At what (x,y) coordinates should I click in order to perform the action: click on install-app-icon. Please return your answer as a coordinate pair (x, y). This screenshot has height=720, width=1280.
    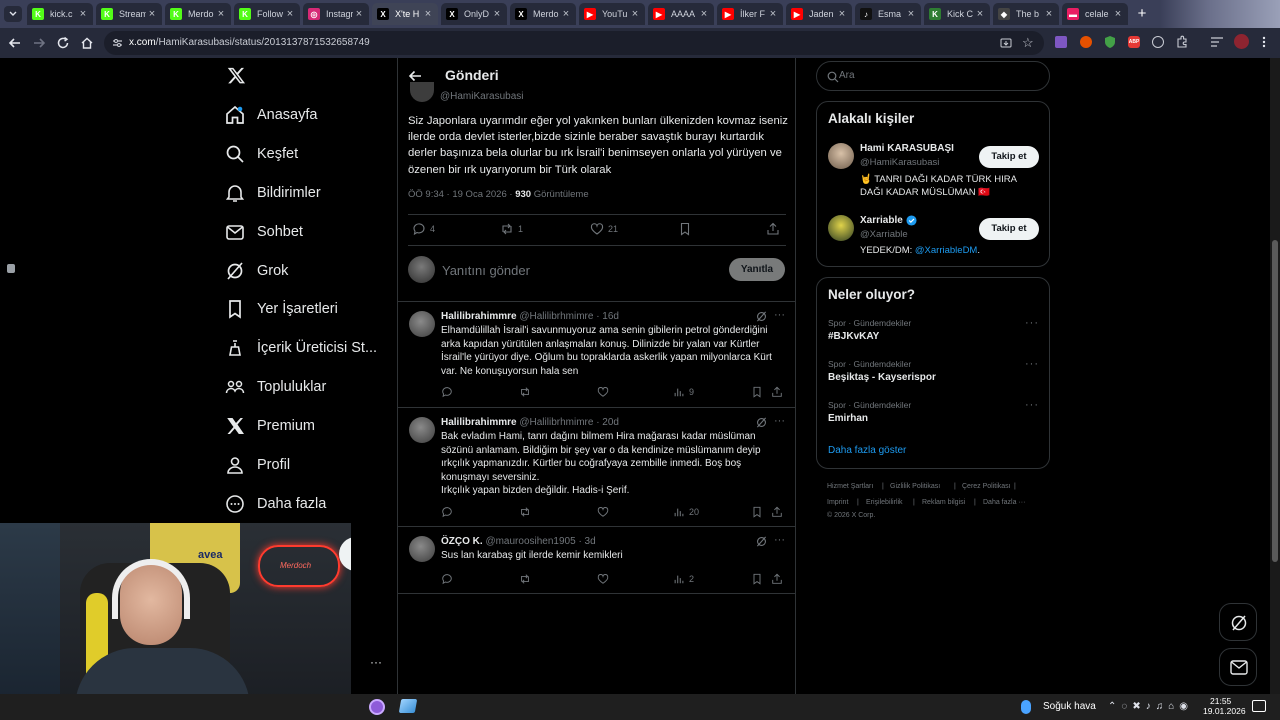
    Looking at the image, I should click on (1006, 43).